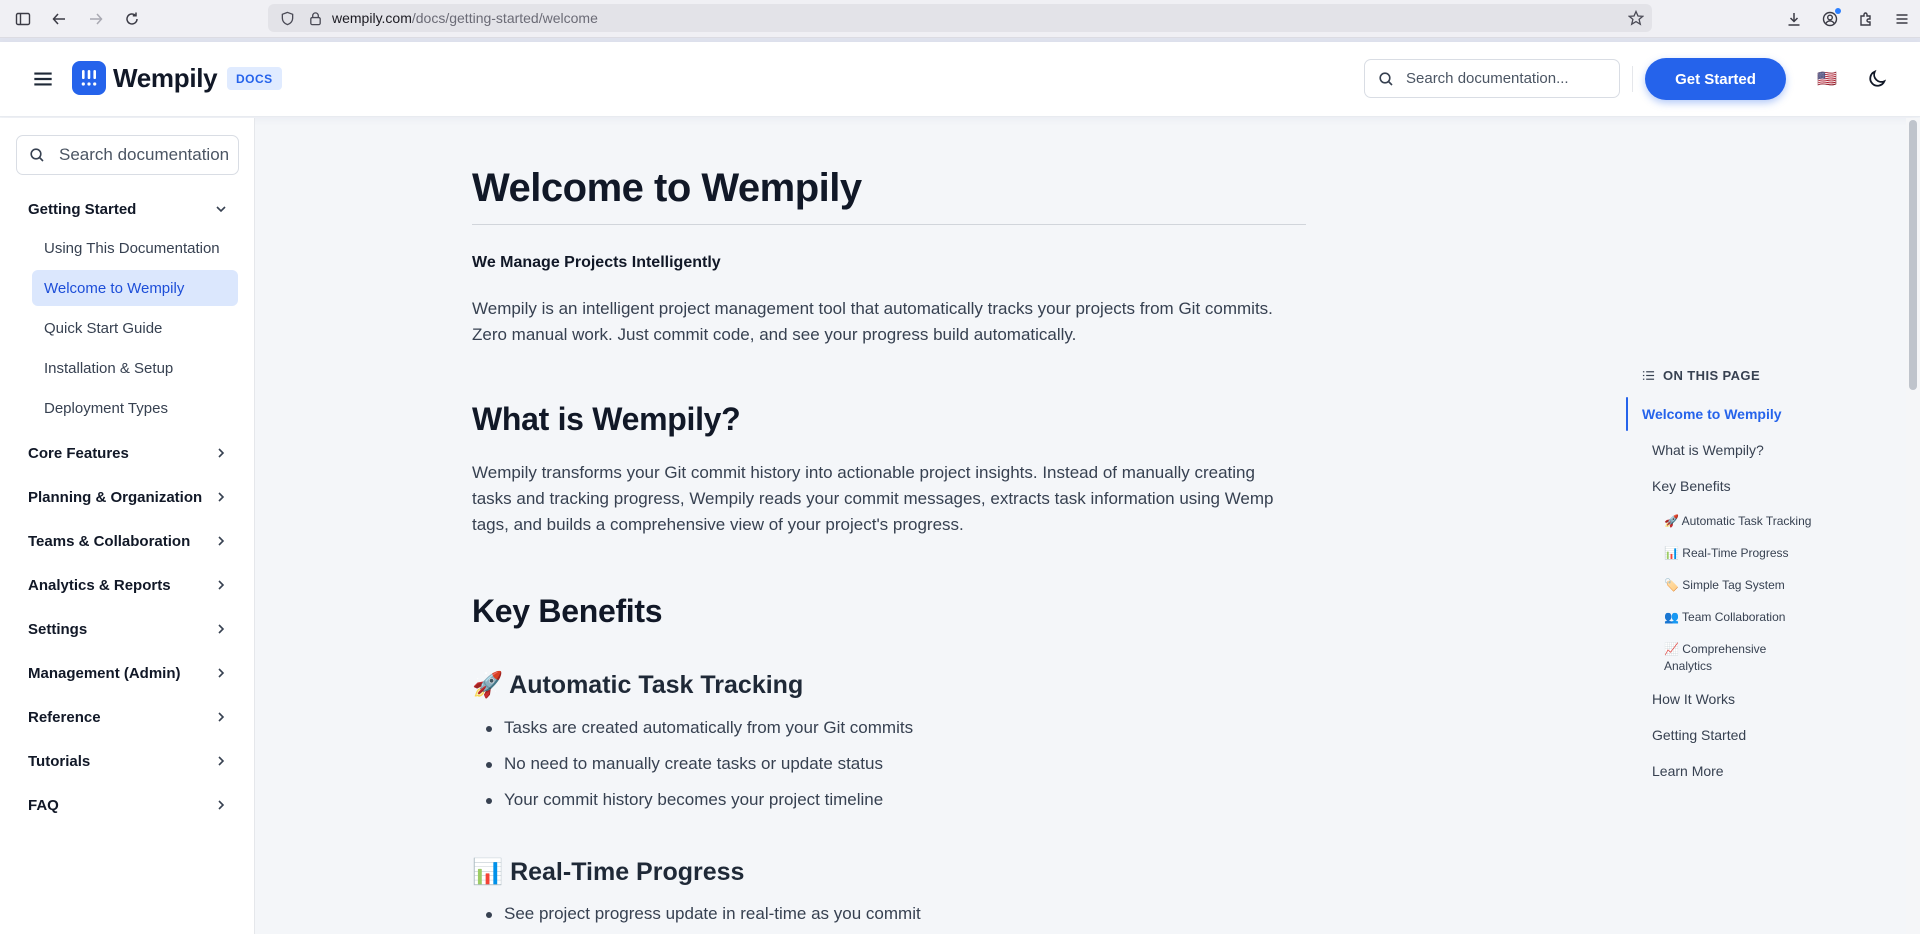  What do you see at coordinates (58, 629) in the screenshot?
I see `sidebar-section-label: Settings` at bounding box center [58, 629].